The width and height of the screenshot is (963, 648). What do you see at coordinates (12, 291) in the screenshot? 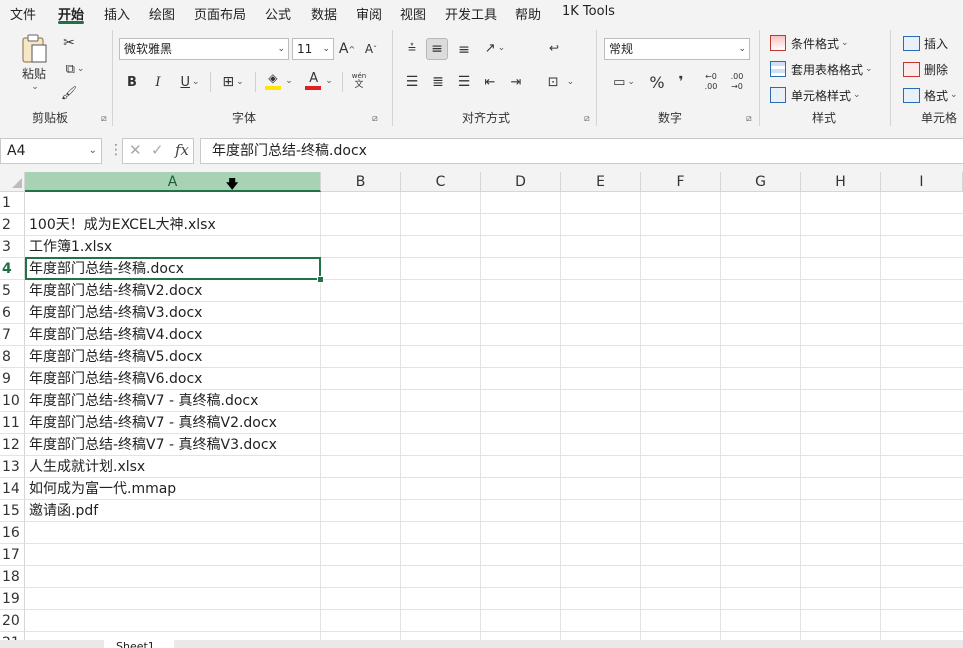
I see `row-header: 5` at bounding box center [12, 291].